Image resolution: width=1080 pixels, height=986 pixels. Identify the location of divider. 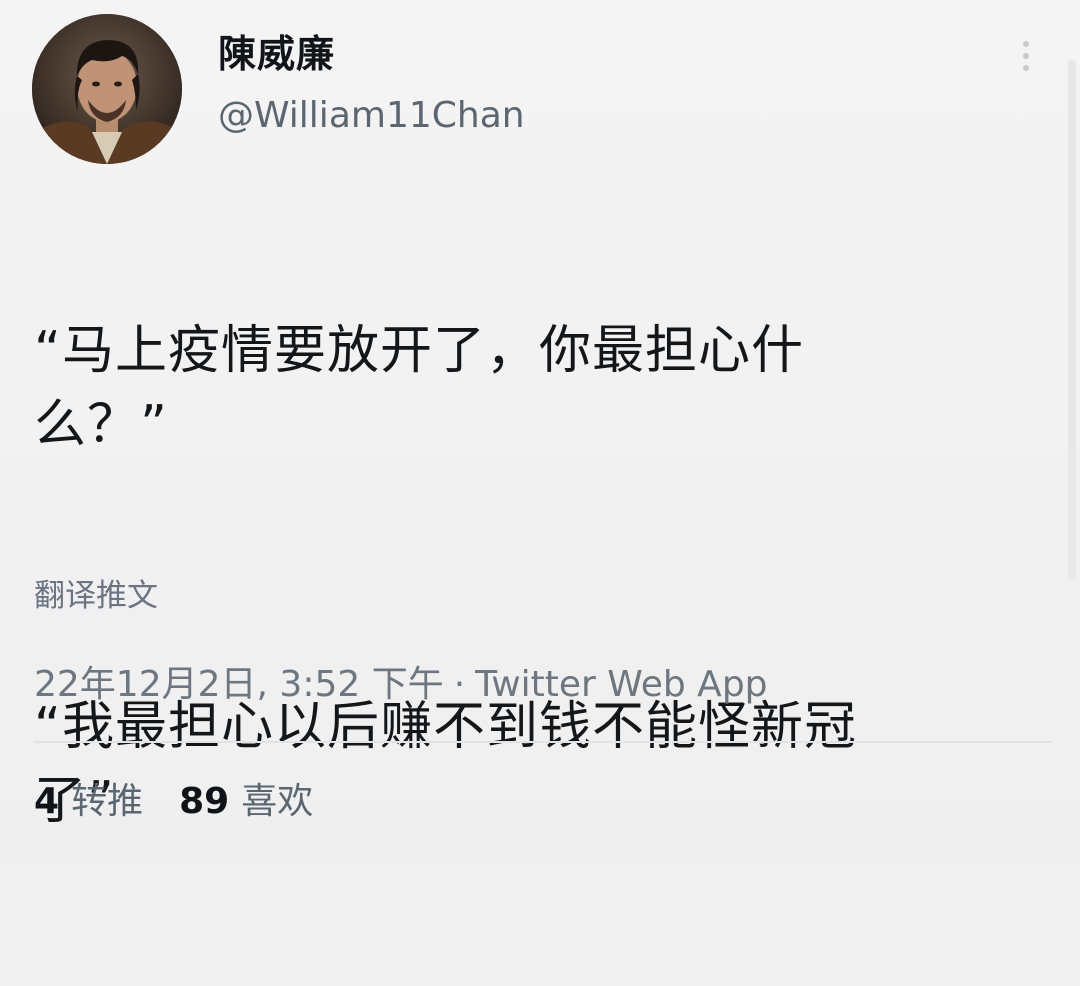
(543, 742).